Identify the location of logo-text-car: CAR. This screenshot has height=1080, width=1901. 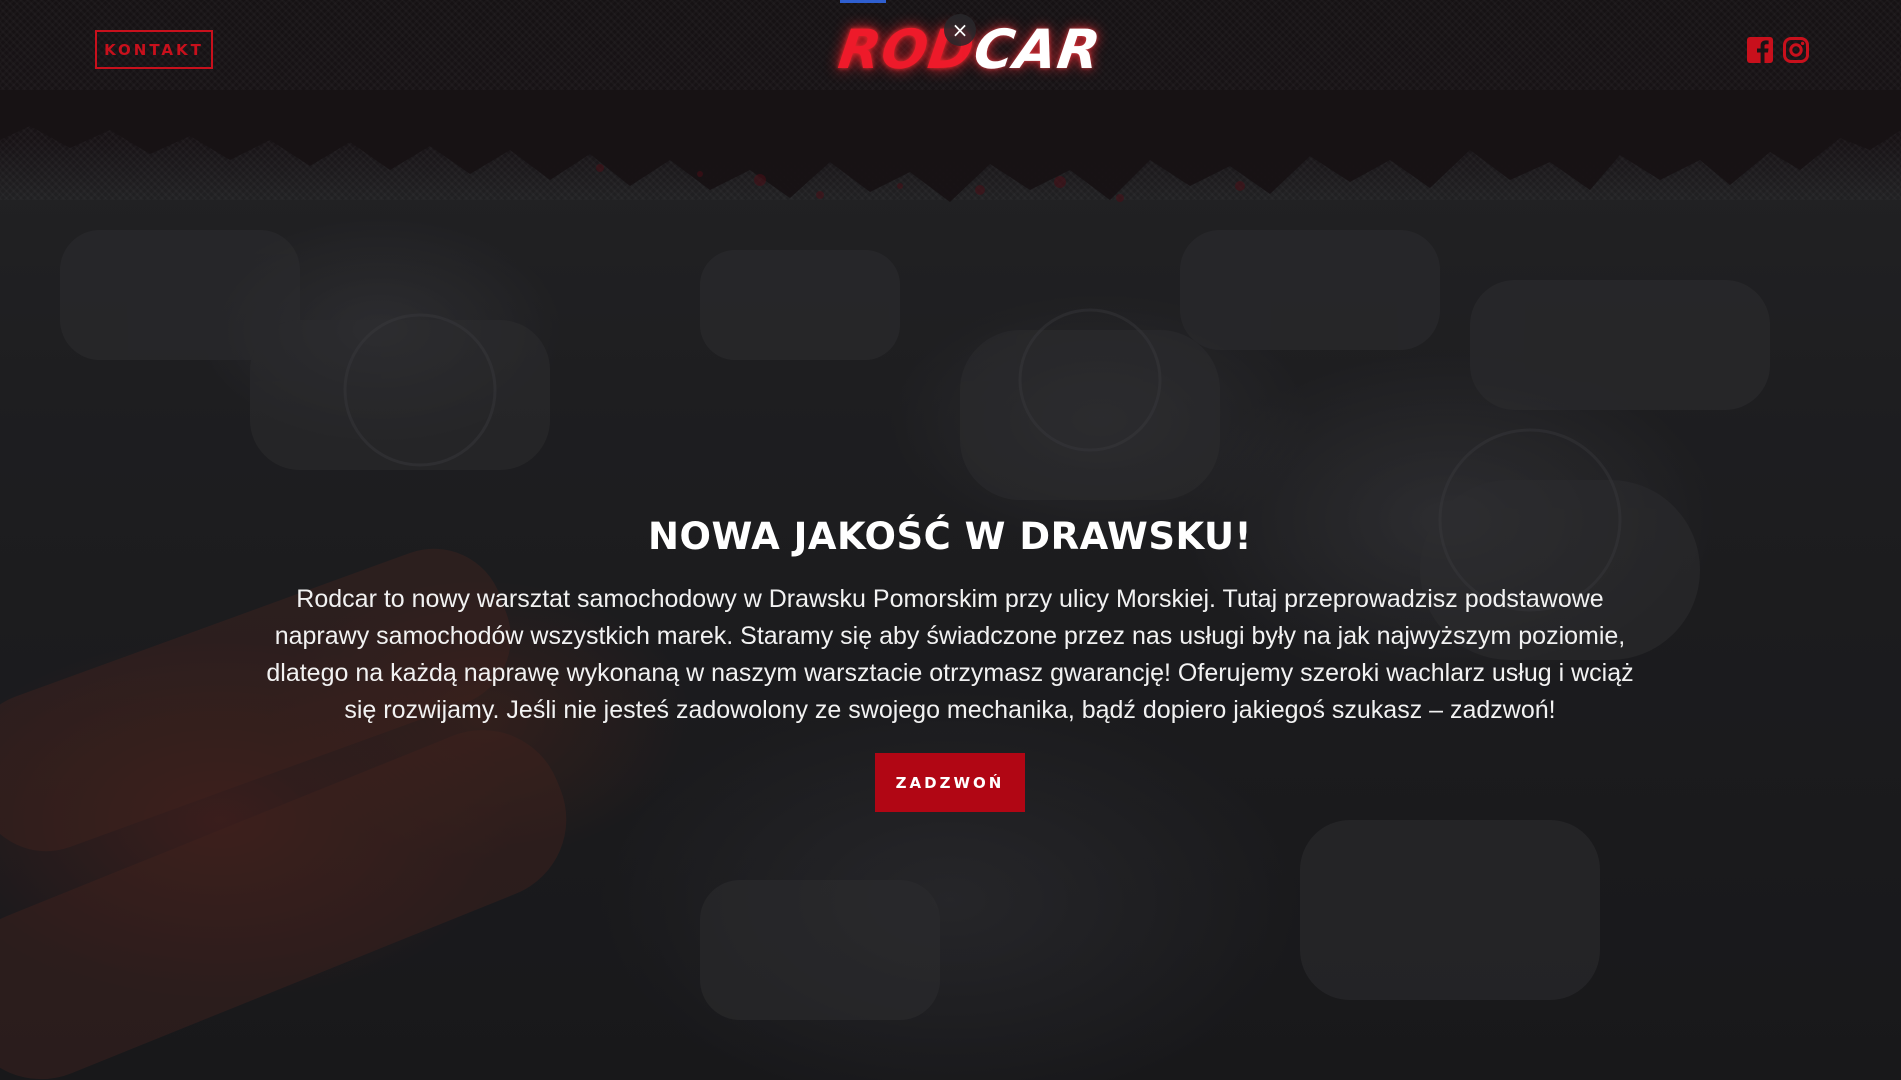
(1038, 49).